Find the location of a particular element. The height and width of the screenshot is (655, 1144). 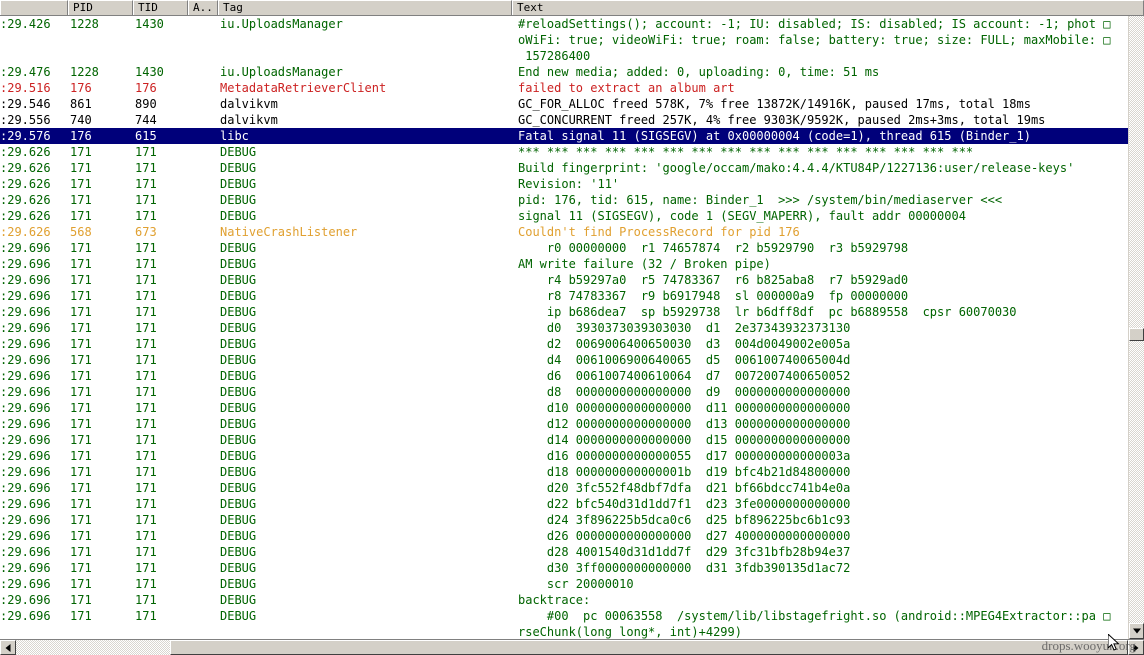

horizontal-scrollbar is located at coordinates (572, 647).